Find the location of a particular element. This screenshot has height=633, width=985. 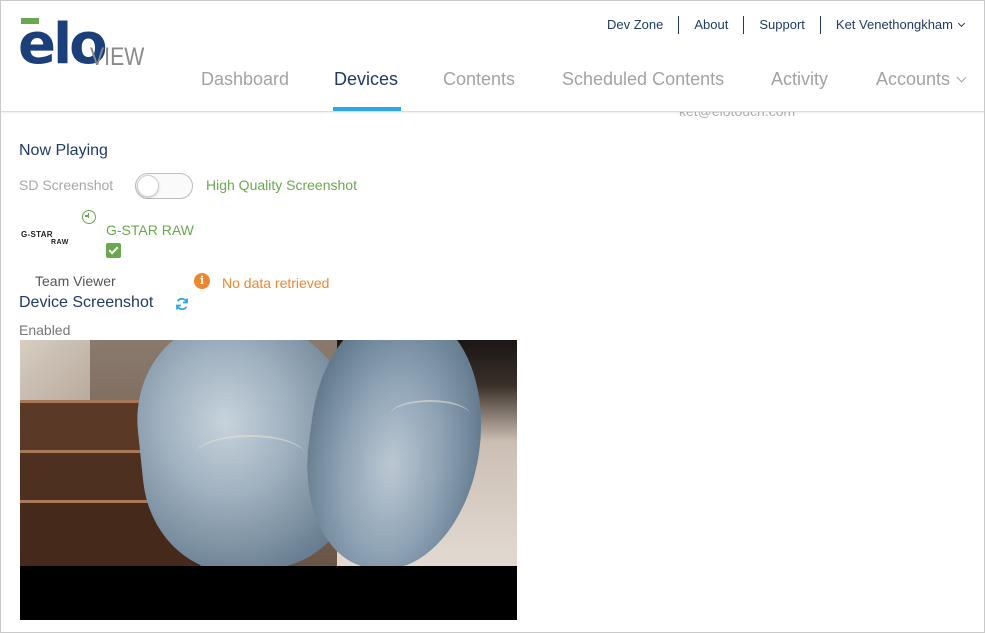

clock-icon is located at coordinates (89, 217).